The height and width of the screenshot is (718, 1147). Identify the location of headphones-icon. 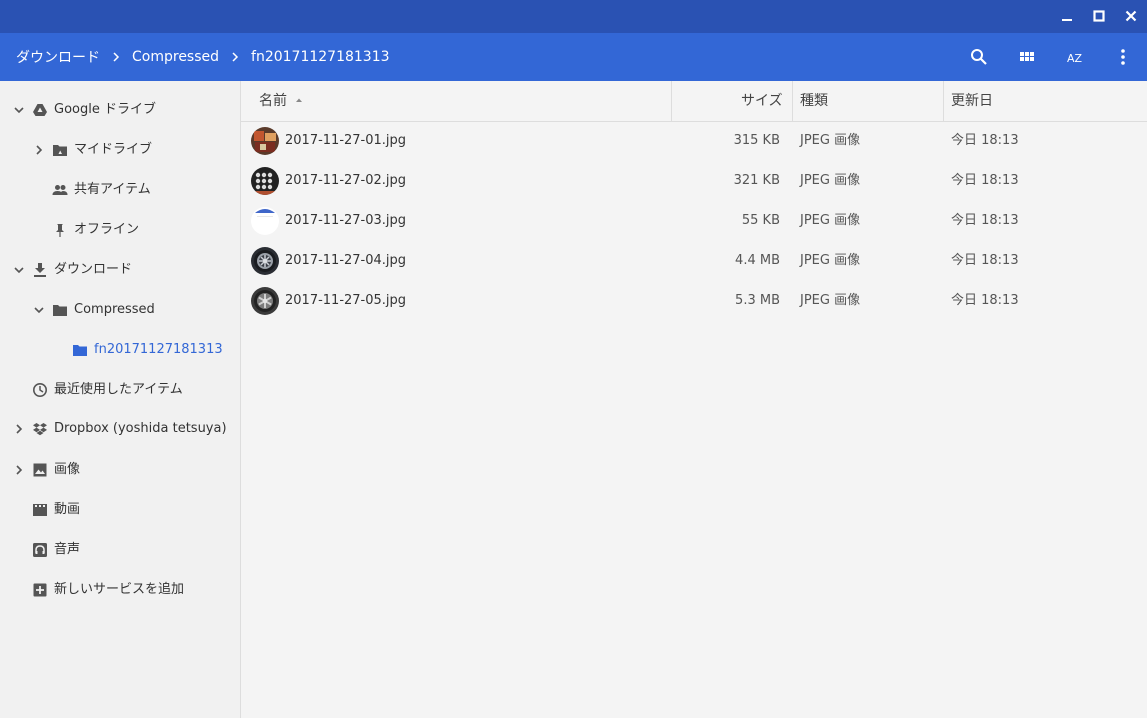
(40, 550).